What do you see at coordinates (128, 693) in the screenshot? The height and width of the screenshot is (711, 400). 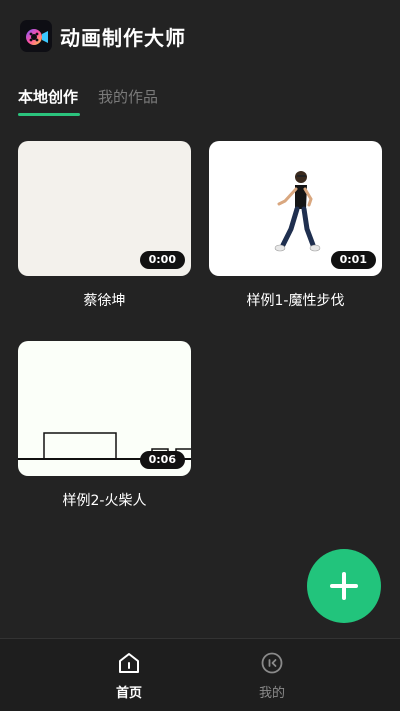 I see `nav-home-label: 首页` at bounding box center [128, 693].